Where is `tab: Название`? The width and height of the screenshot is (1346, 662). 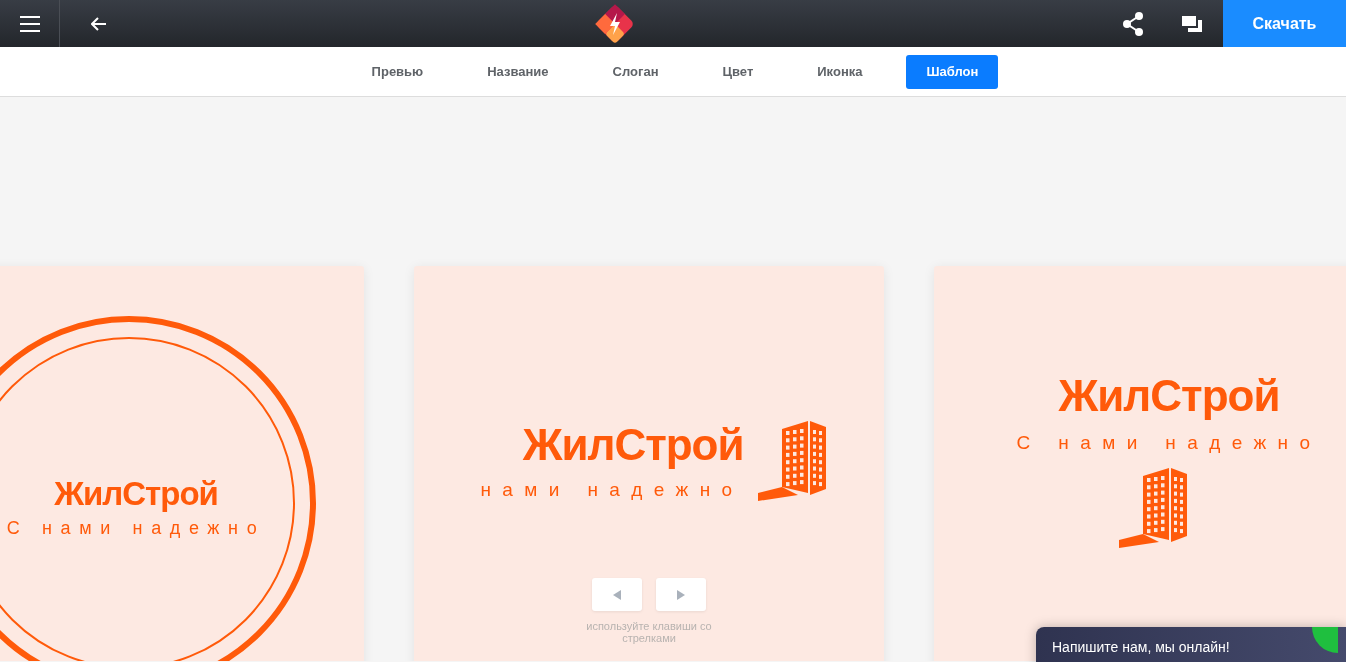 tab: Название is located at coordinates (518, 71).